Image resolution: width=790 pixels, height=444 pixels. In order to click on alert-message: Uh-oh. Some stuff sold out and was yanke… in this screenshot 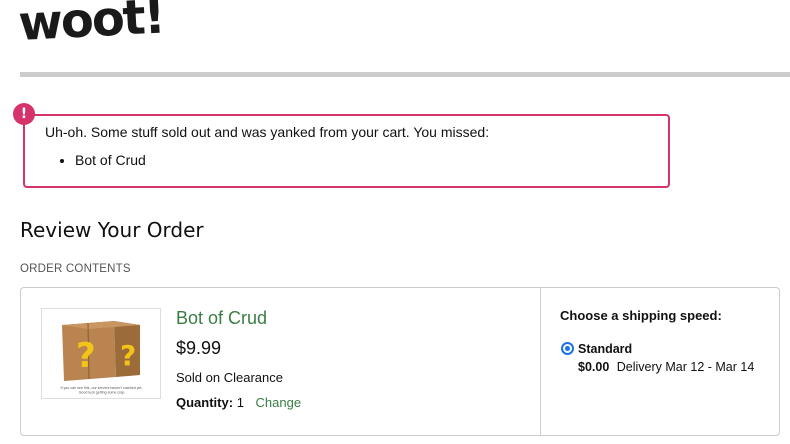, I will do `click(267, 132)`.